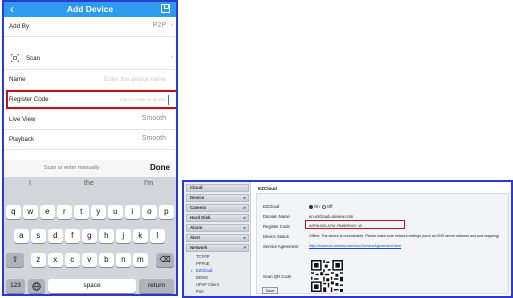  Describe the element at coordinates (311, 206) in the screenshot. I see `radio-on-icon` at that location.